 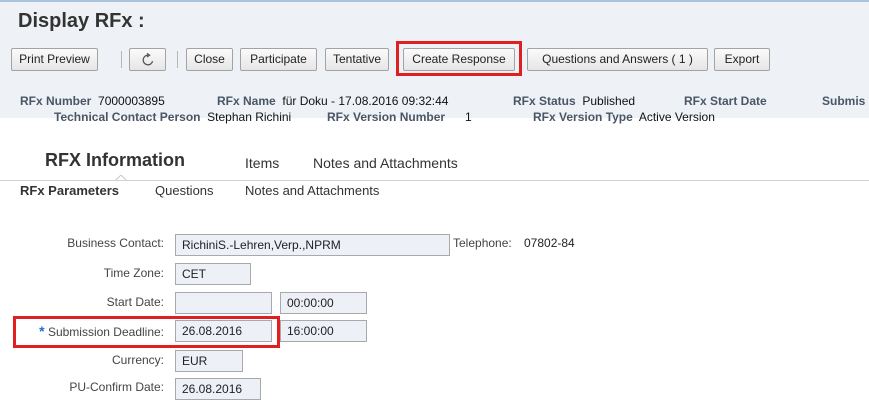 What do you see at coordinates (115, 243) in the screenshot?
I see `business-contact-label: Business Contact:` at bounding box center [115, 243].